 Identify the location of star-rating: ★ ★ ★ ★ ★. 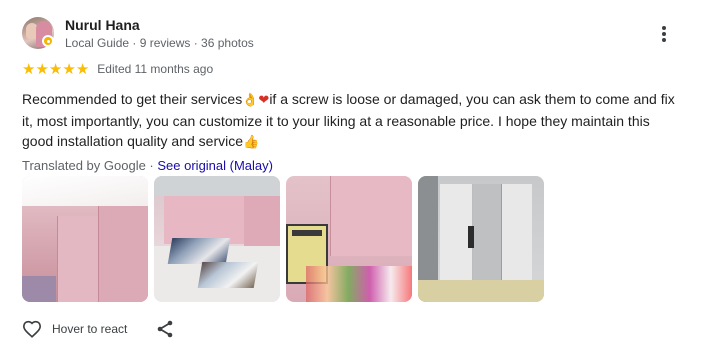
(55, 69).